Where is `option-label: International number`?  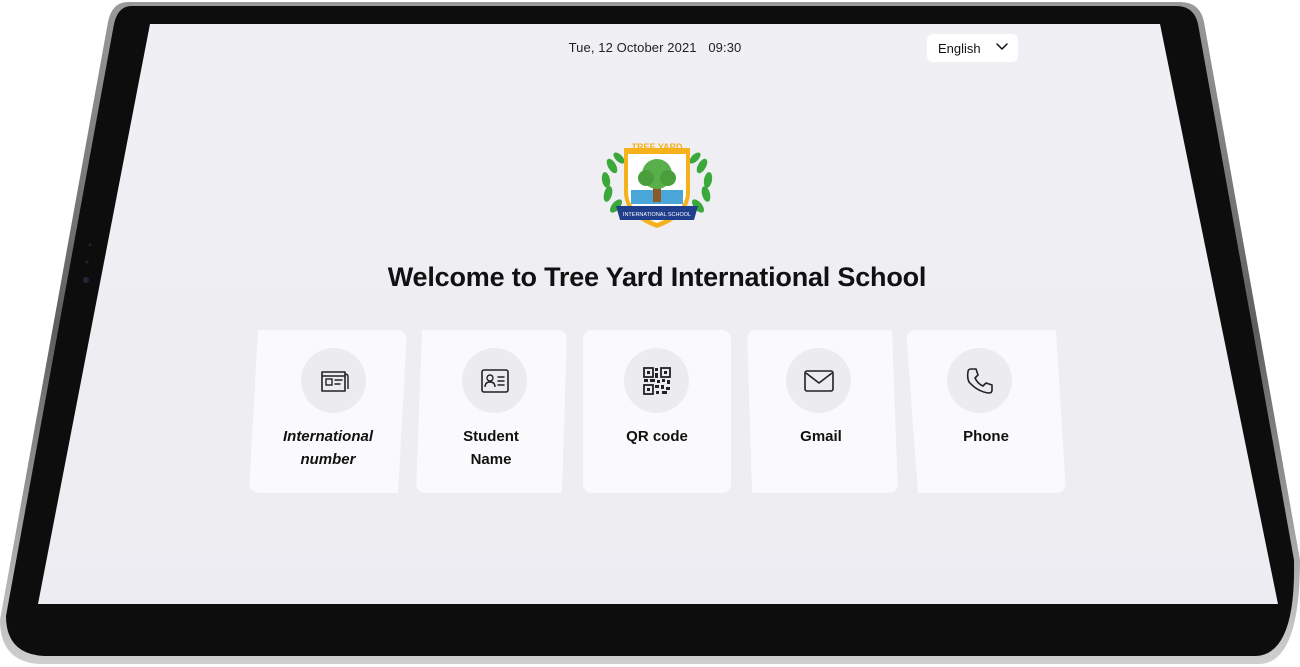 option-label: International number is located at coordinates (327, 448).